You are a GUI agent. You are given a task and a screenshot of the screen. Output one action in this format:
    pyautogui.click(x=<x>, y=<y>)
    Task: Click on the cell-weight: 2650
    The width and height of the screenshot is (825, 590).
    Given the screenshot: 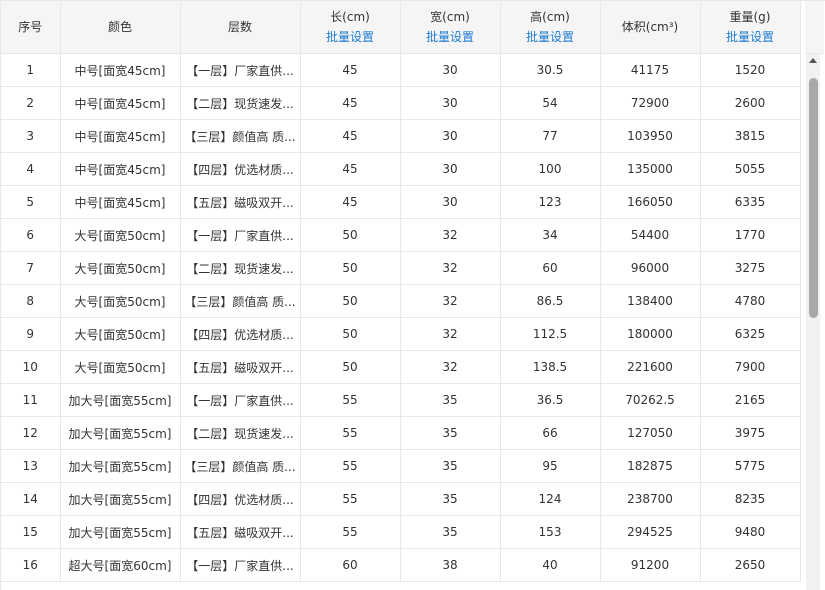 What is the action you would take?
    pyautogui.click(x=750, y=565)
    